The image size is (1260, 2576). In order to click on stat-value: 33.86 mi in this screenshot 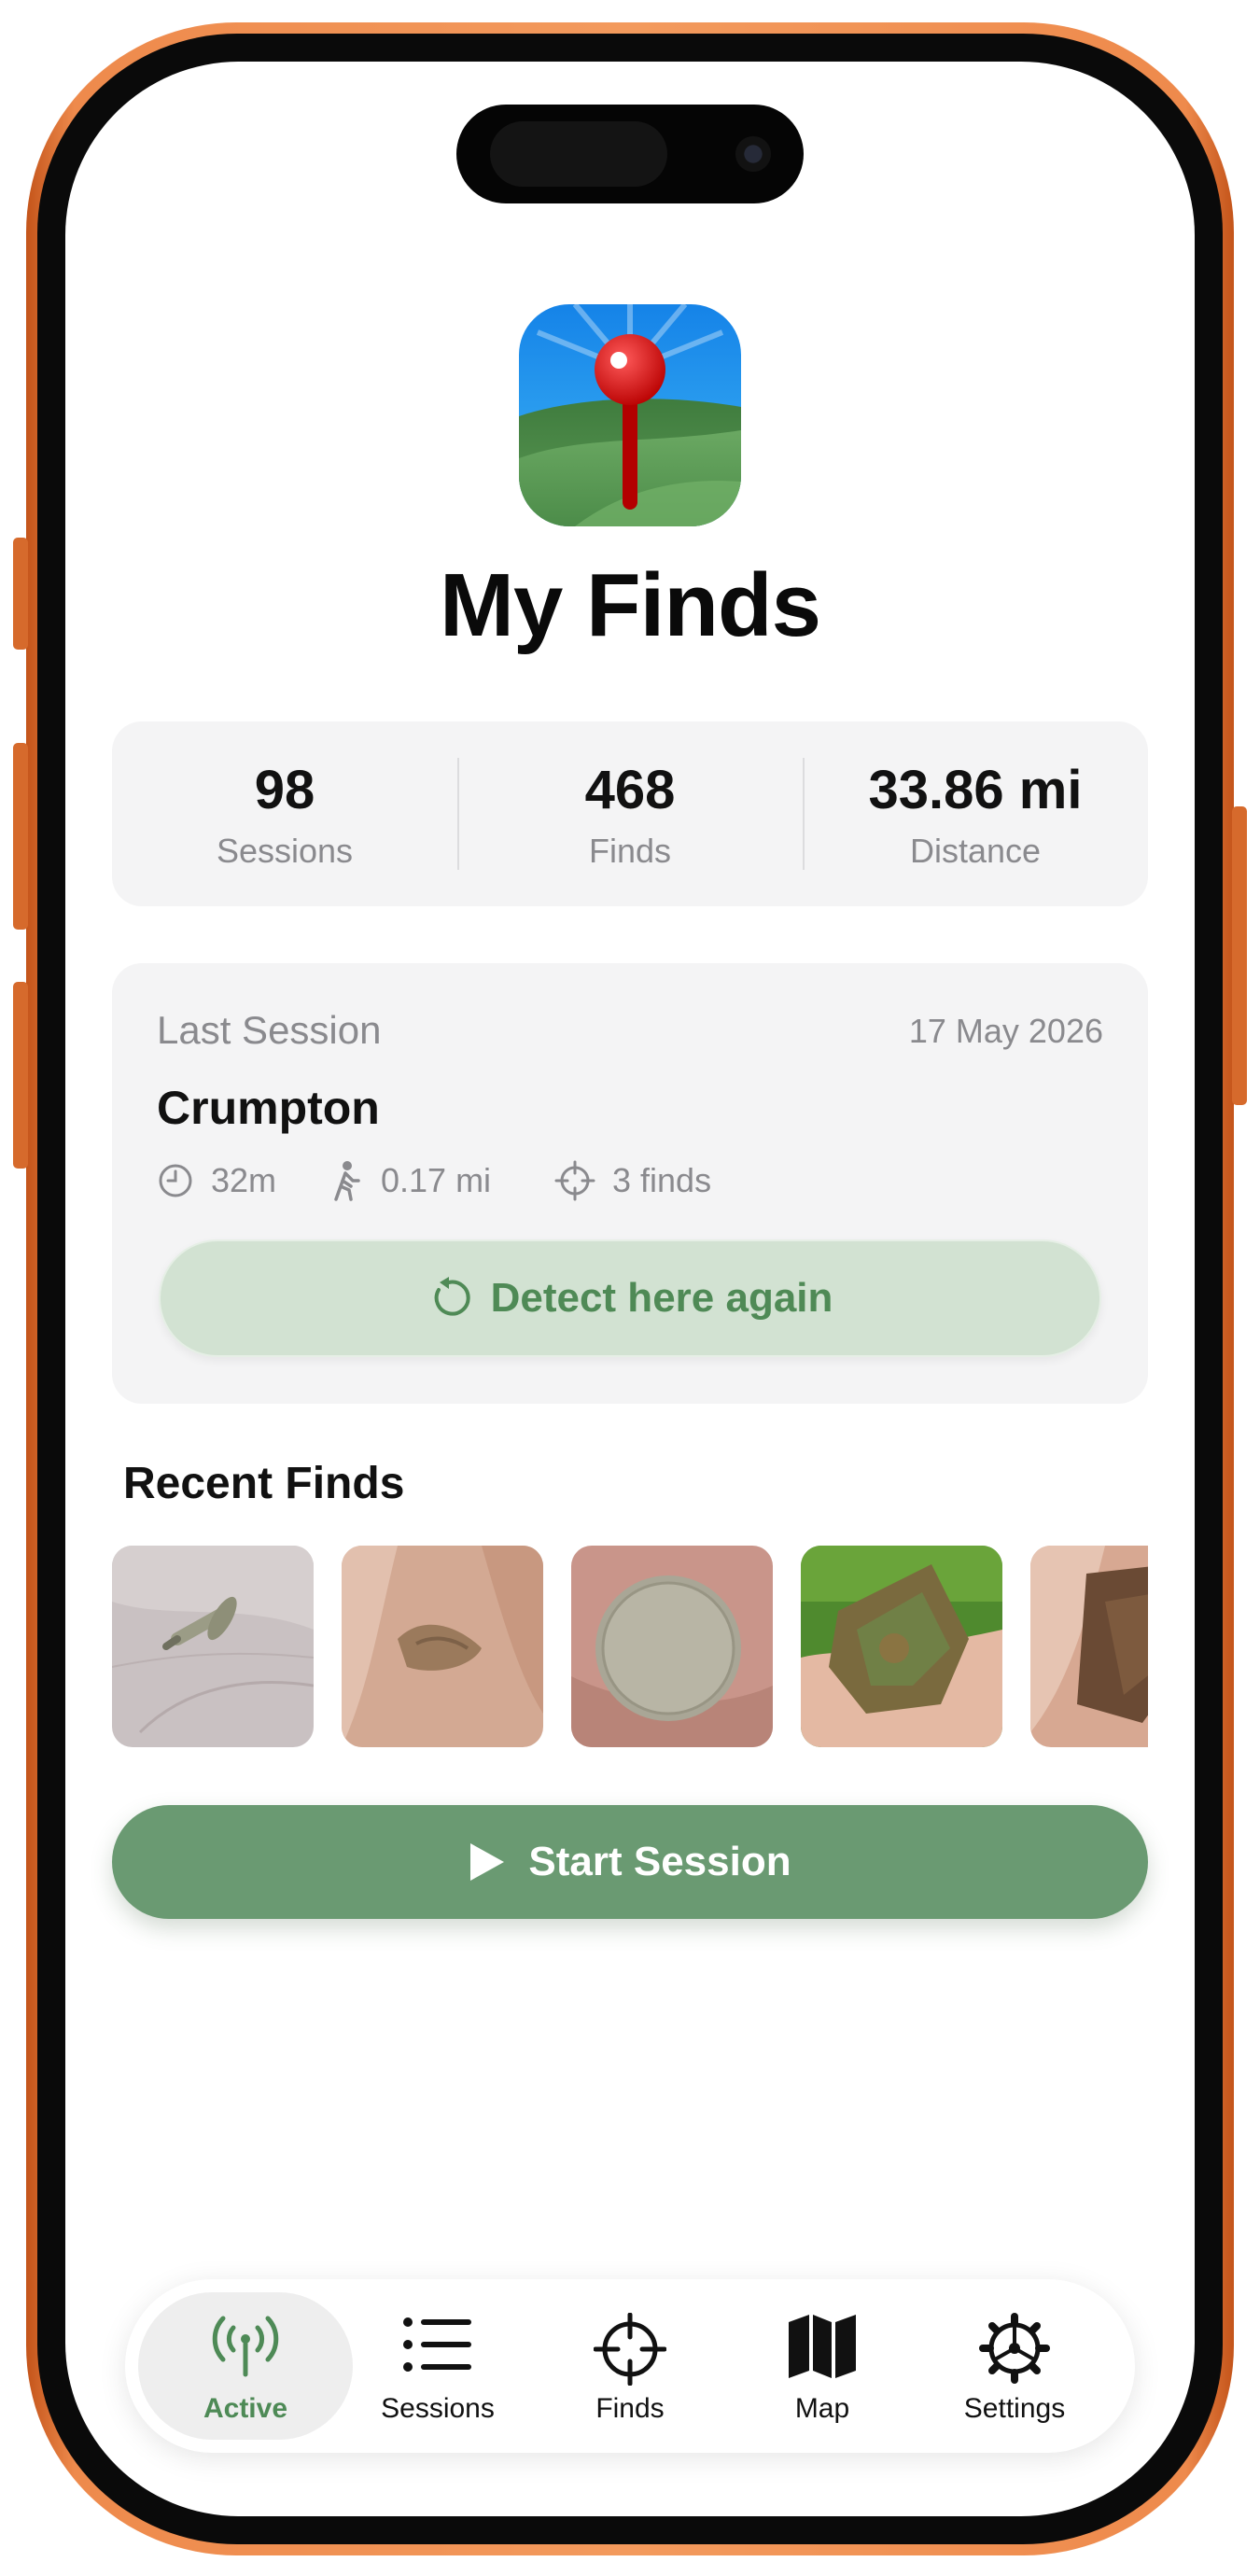, I will do `click(975, 790)`.